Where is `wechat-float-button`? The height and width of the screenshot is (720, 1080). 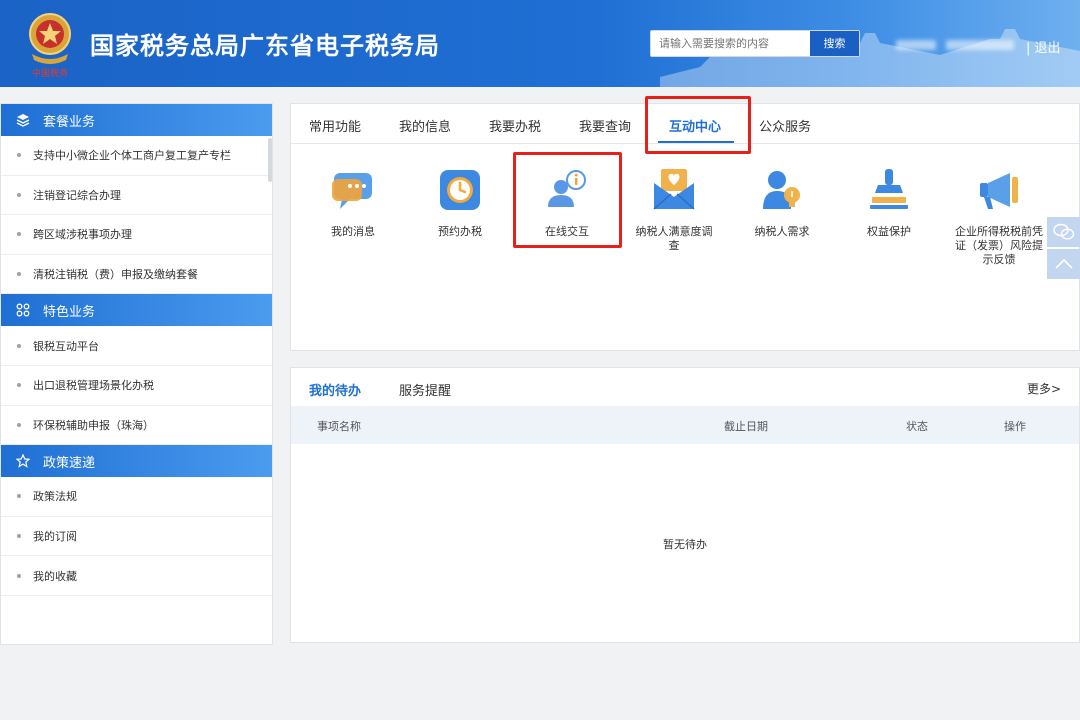 wechat-float-button is located at coordinates (1063, 232).